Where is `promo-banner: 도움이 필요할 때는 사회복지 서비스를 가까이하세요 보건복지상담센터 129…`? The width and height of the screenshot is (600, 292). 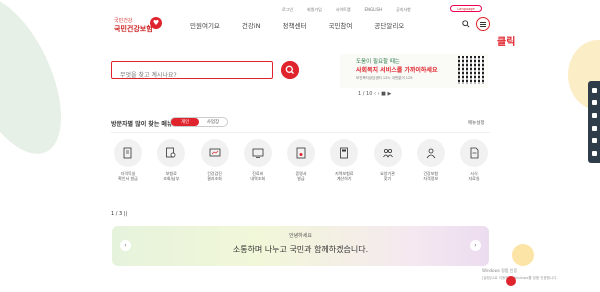
promo-banner: 도움이 필요할 때는 사회복지 서비스를 가까이하세요 보건복지상담센터 129… is located at coordinates (414, 71).